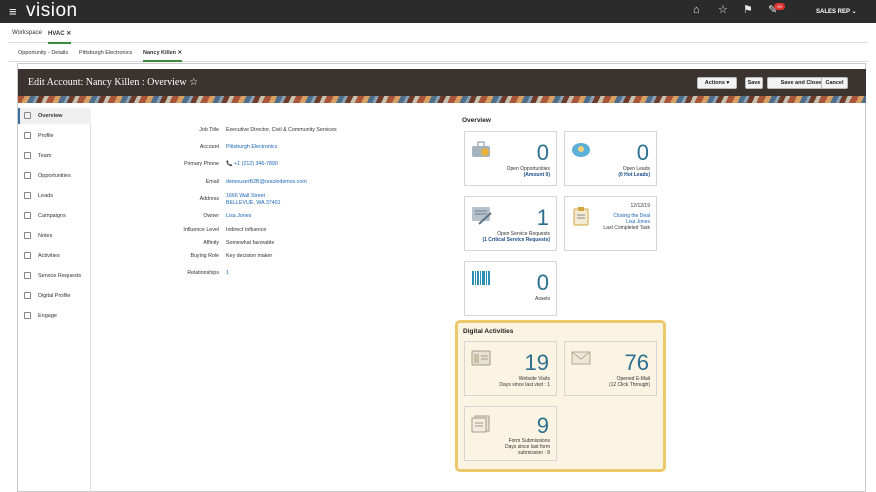 This screenshot has width=876, height=492. I want to click on tab-hvac: HVAC ✕, so click(60, 37).